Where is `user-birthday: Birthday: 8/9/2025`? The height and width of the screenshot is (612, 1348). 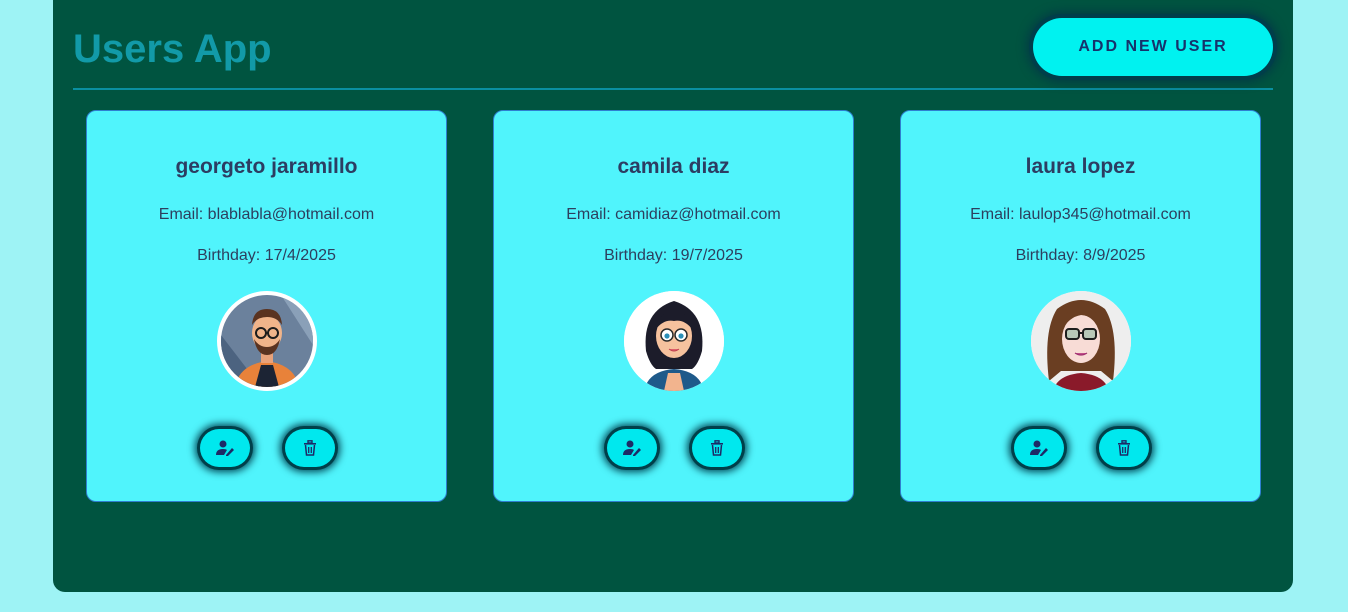 user-birthday: Birthday: 8/9/2025 is located at coordinates (1080, 255).